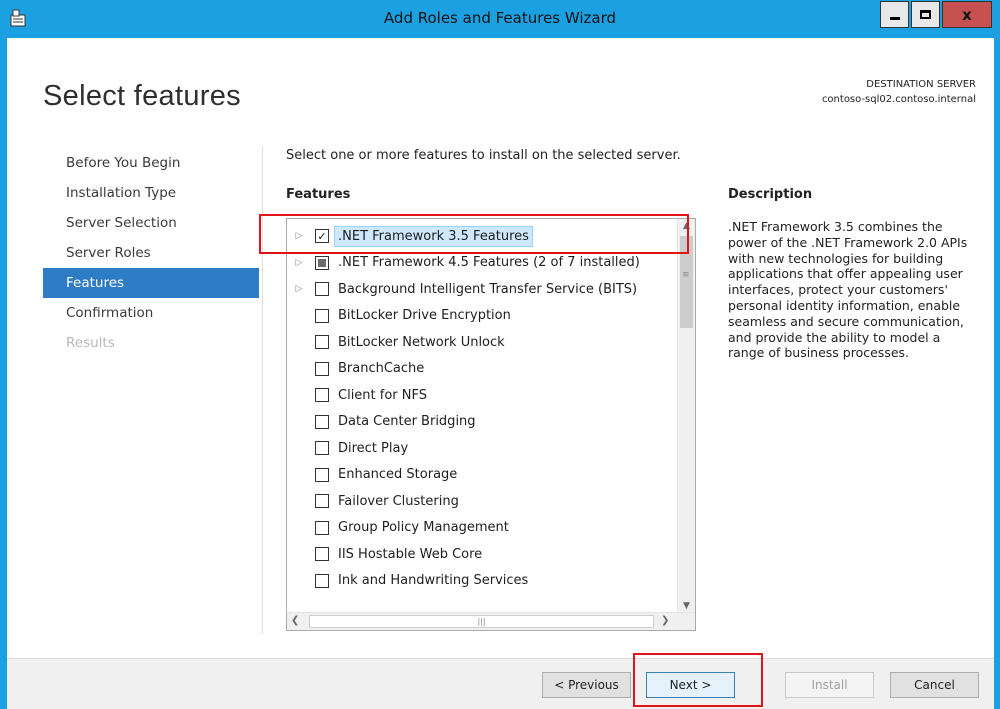 Image resolution: width=1000 pixels, height=709 pixels. I want to click on feature-label: BitLocker Network Unlock, so click(421, 342).